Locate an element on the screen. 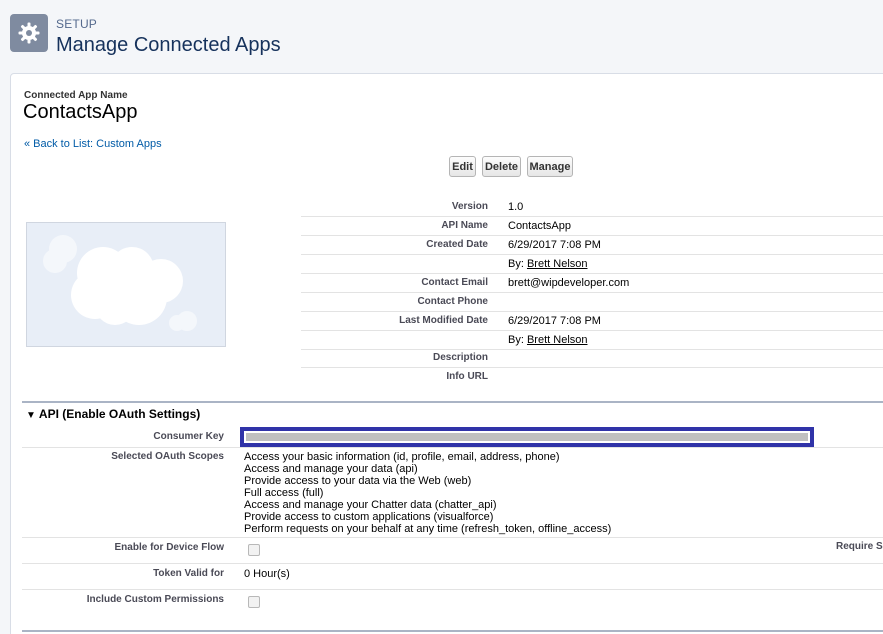 The height and width of the screenshot is (634, 883). delete-button: Delete is located at coordinates (501, 166).